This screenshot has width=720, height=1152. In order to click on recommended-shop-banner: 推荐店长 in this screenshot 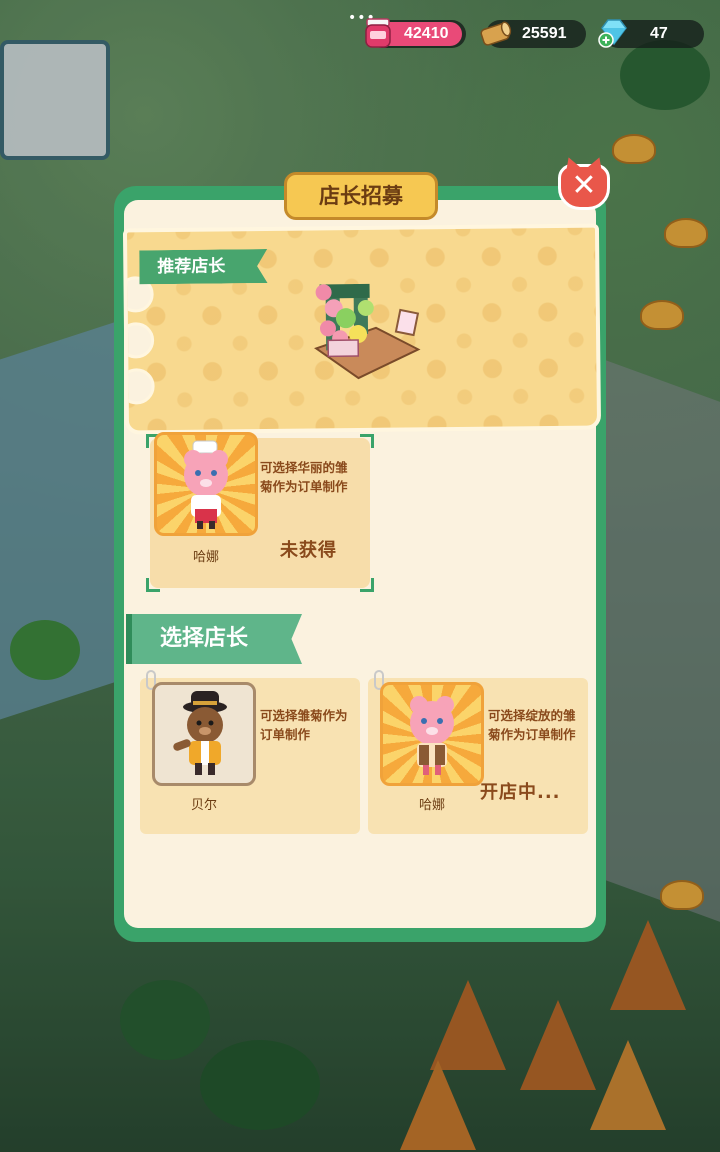, I will do `click(362, 329)`.